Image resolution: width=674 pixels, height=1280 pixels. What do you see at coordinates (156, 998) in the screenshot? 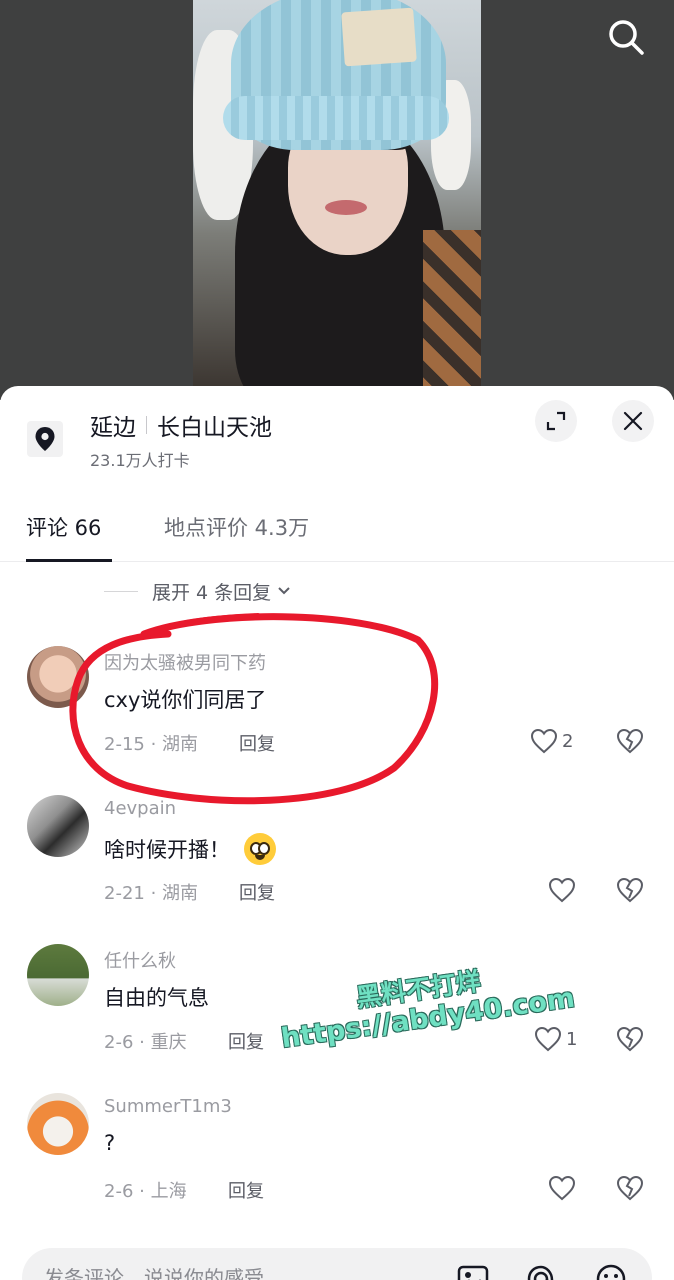
I see `comment-text: 自由的气息` at bounding box center [156, 998].